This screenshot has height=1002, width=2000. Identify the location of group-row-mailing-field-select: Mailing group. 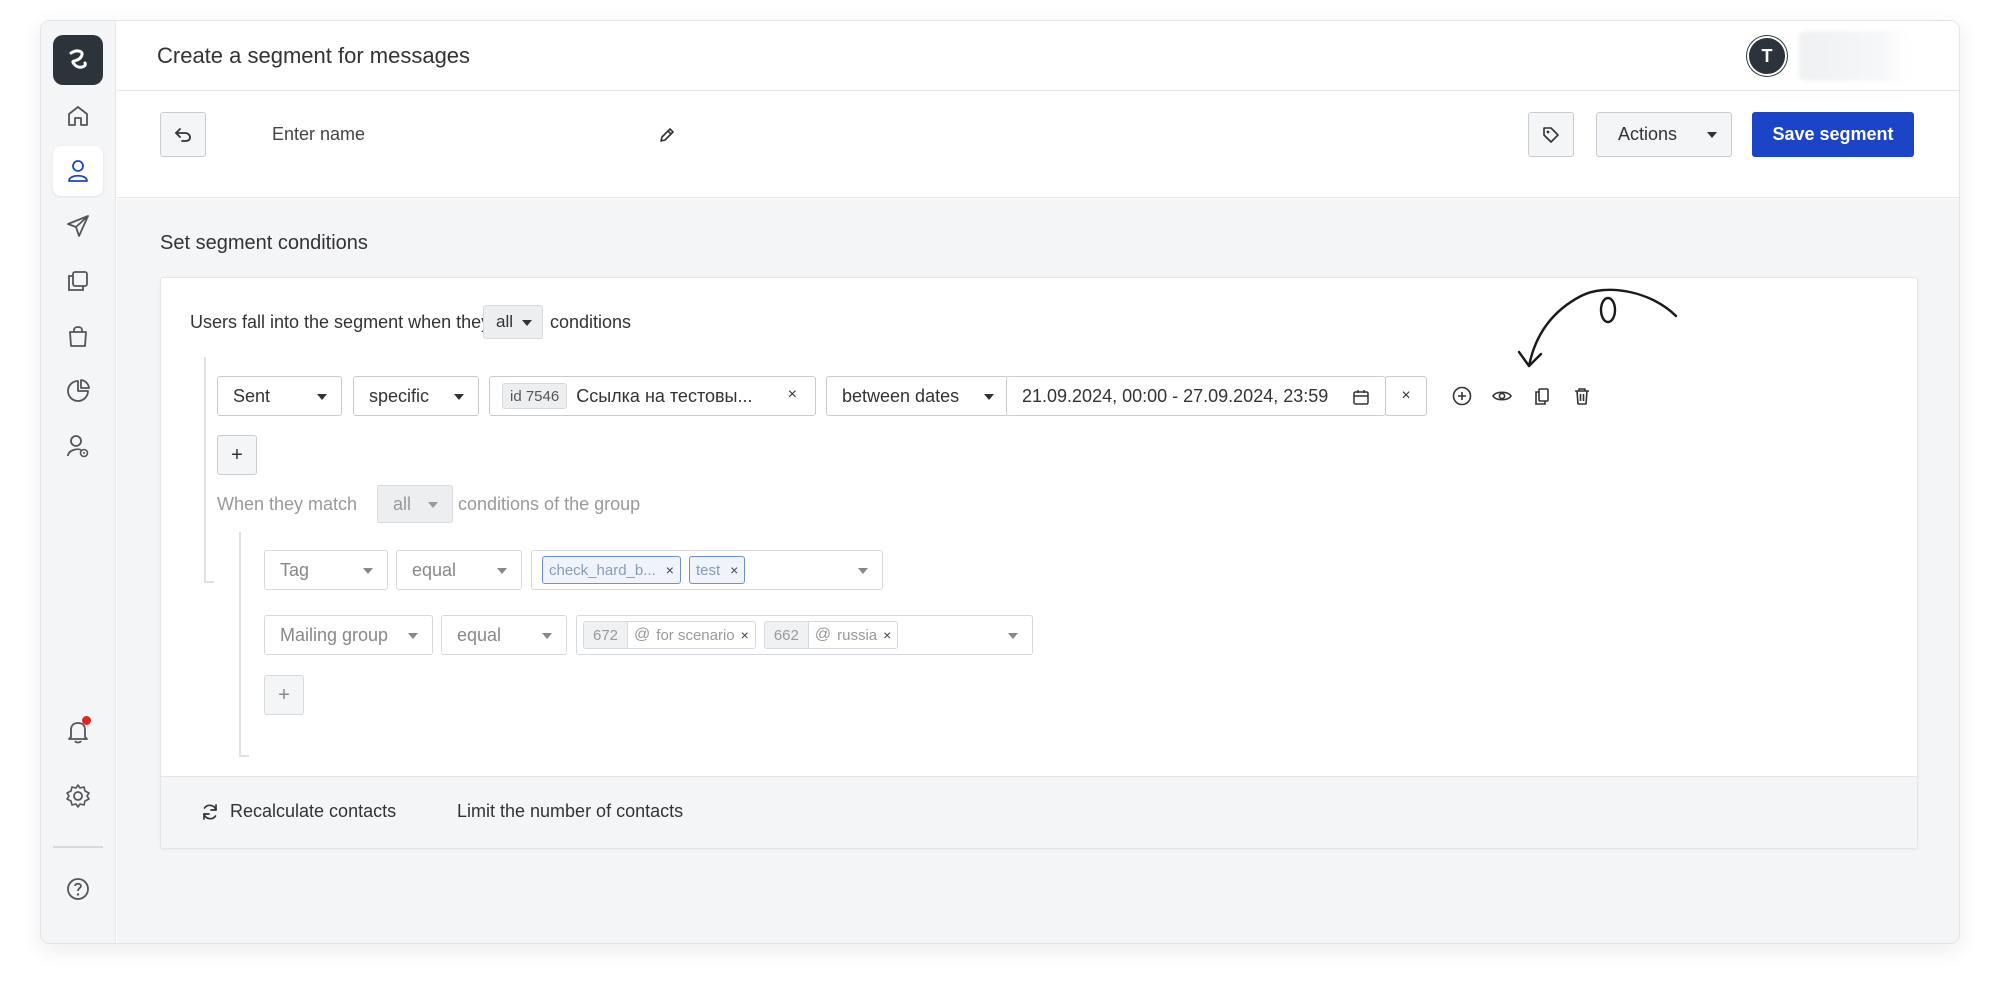
(348, 635).